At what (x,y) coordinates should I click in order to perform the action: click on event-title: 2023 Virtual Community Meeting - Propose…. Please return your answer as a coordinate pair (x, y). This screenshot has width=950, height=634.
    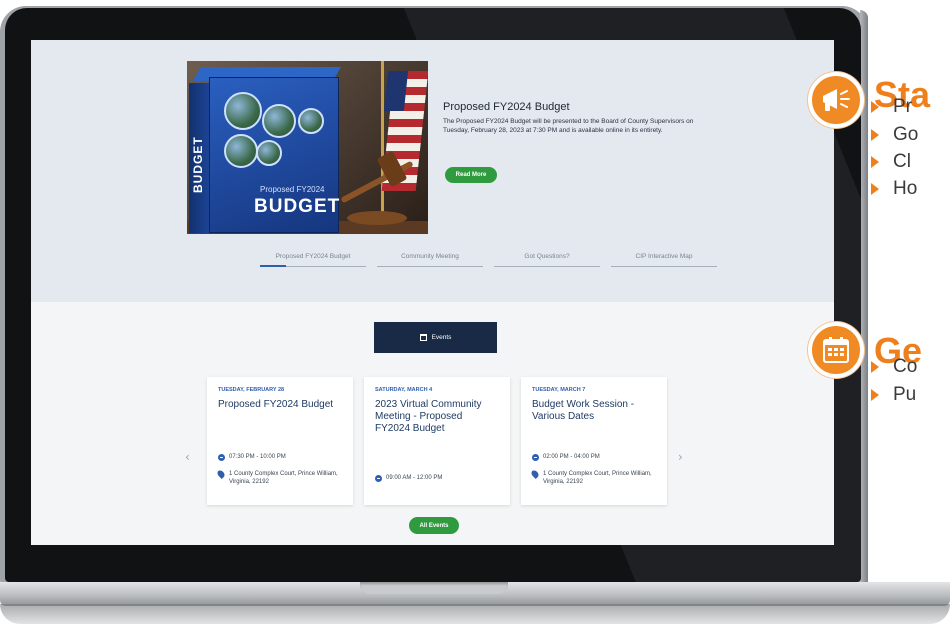
    Looking at the image, I should click on (437, 417).